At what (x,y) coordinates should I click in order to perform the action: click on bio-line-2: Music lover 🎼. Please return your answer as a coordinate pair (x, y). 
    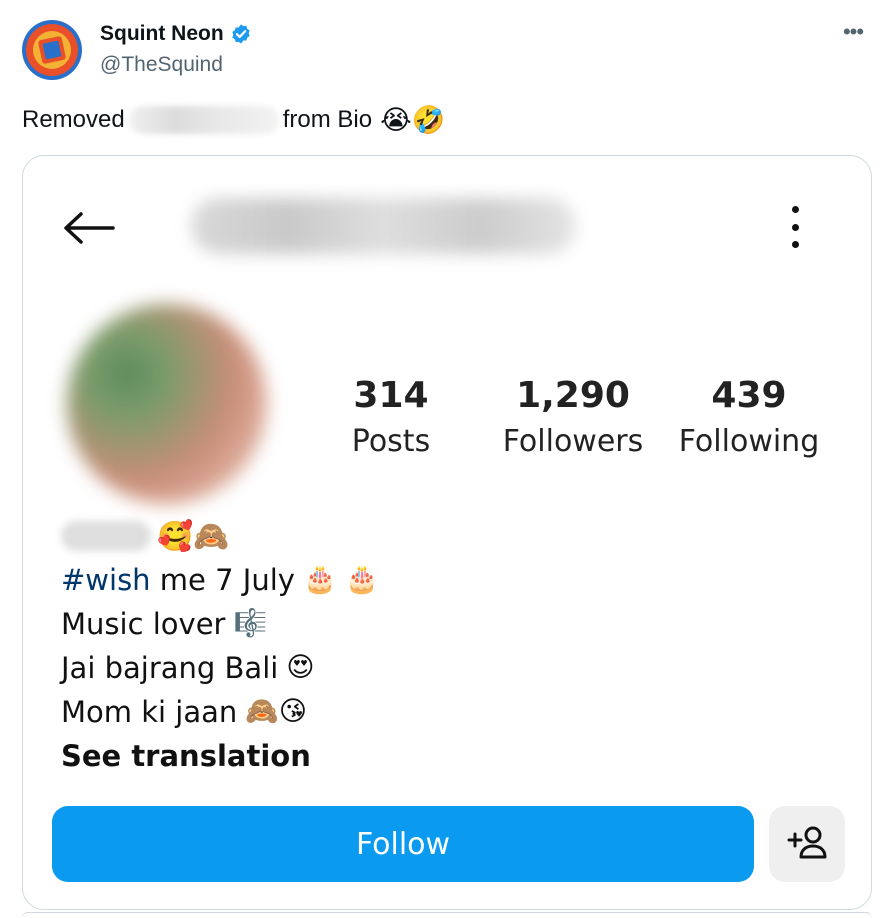
    Looking at the image, I should click on (220, 624).